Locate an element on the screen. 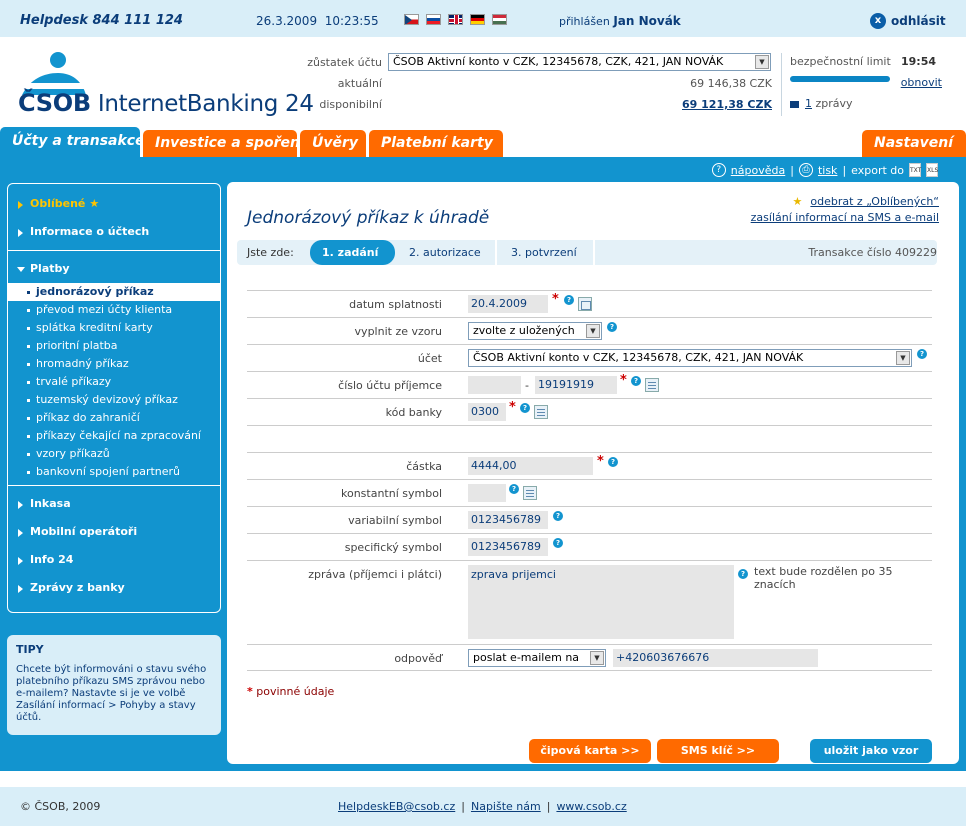 Image resolution: width=966 pixels, height=826 pixels. sidebar-subitem: hromadný příkaz is located at coordinates (114, 364).